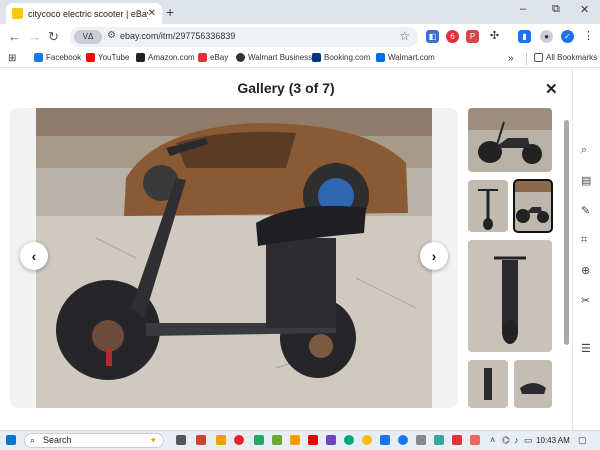 This screenshot has width=600, height=450. What do you see at coordinates (586, 348) in the screenshot?
I see `customize-icon: ☰` at bounding box center [586, 348].